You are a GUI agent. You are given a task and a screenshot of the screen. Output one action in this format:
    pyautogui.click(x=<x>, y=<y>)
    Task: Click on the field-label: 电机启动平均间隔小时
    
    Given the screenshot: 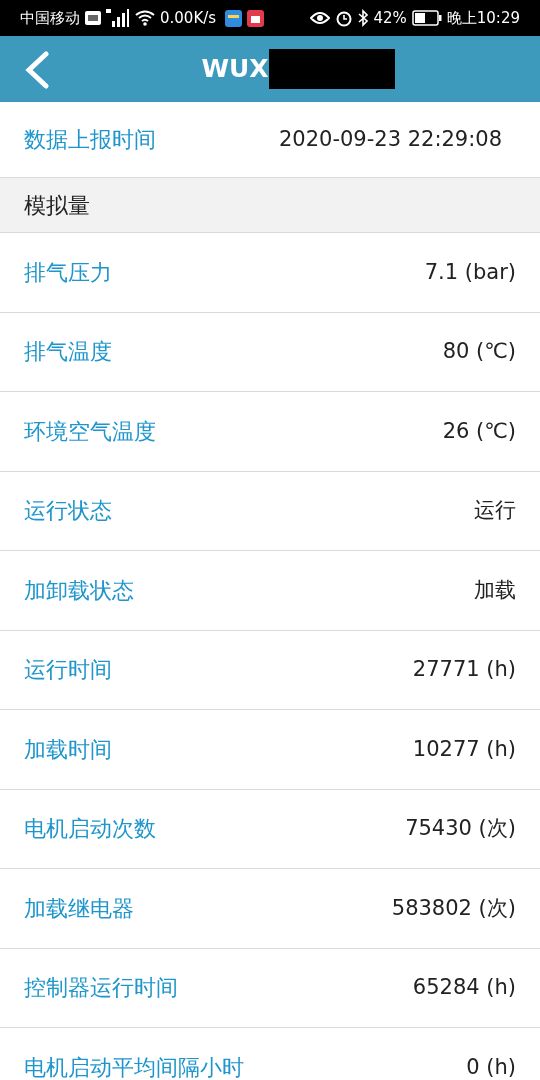 What is the action you would take?
    pyautogui.click(x=134, y=1066)
    